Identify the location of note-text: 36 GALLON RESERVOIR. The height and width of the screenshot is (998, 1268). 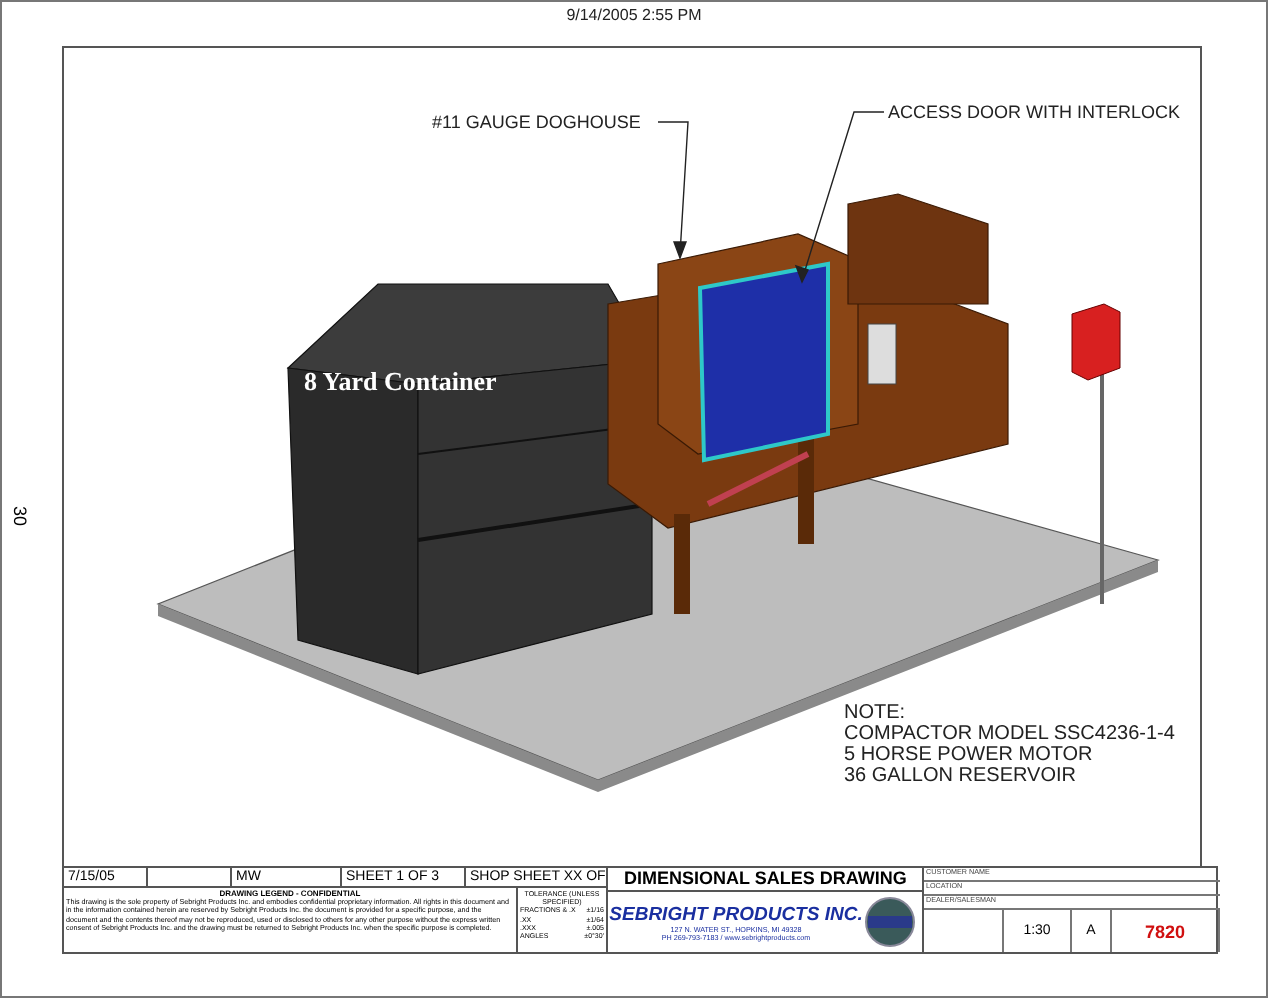
(960, 776).